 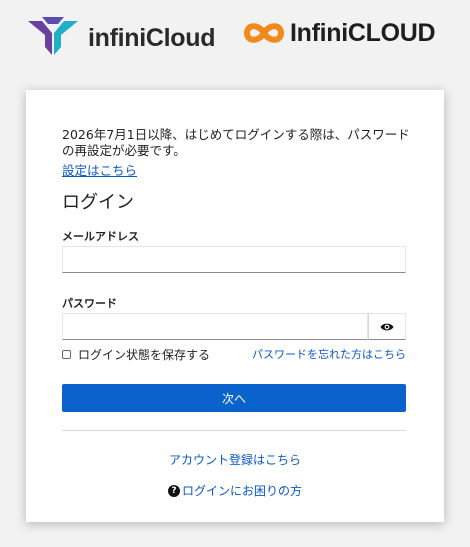 I want to click on infinity-mark-icon, so click(x=264, y=33).